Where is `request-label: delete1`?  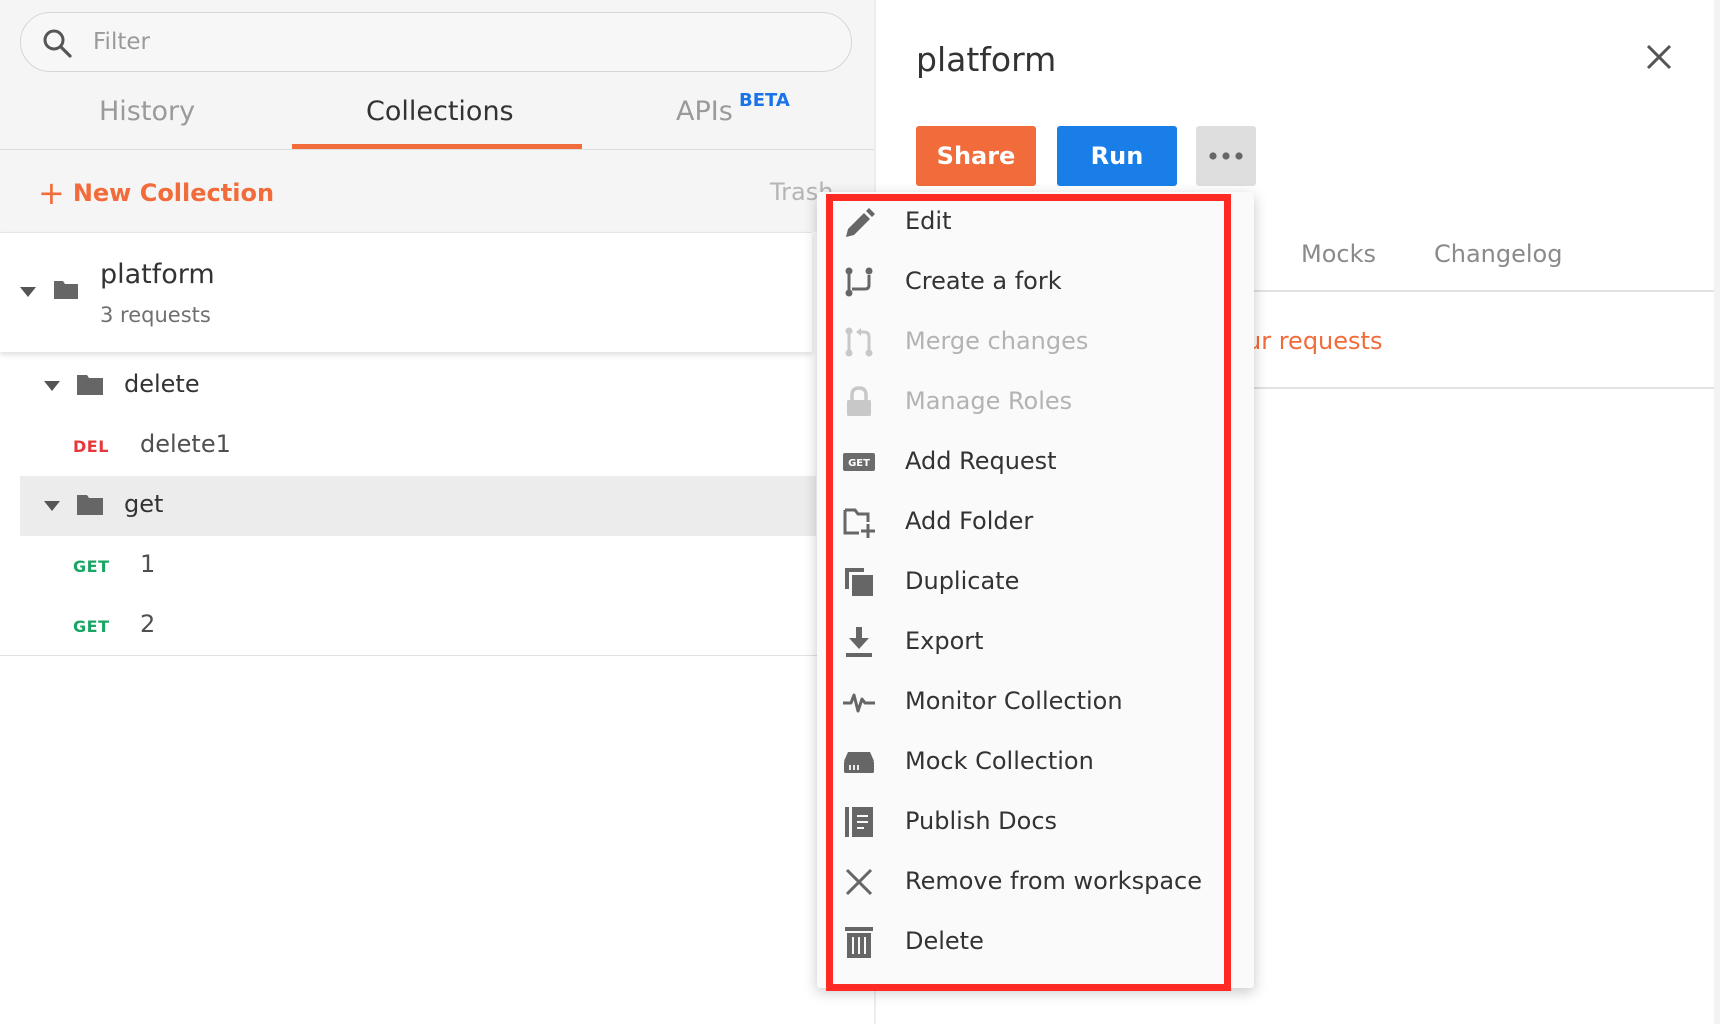
request-label: delete1 is located at coordinates (185, 444).